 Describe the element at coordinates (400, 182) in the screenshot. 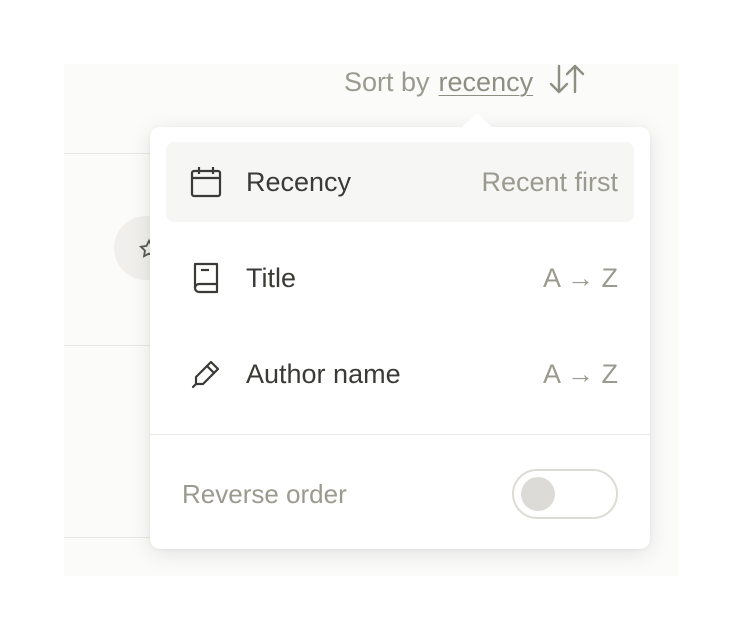

I see `sort-option-recency: Recency Recent first` at that location.